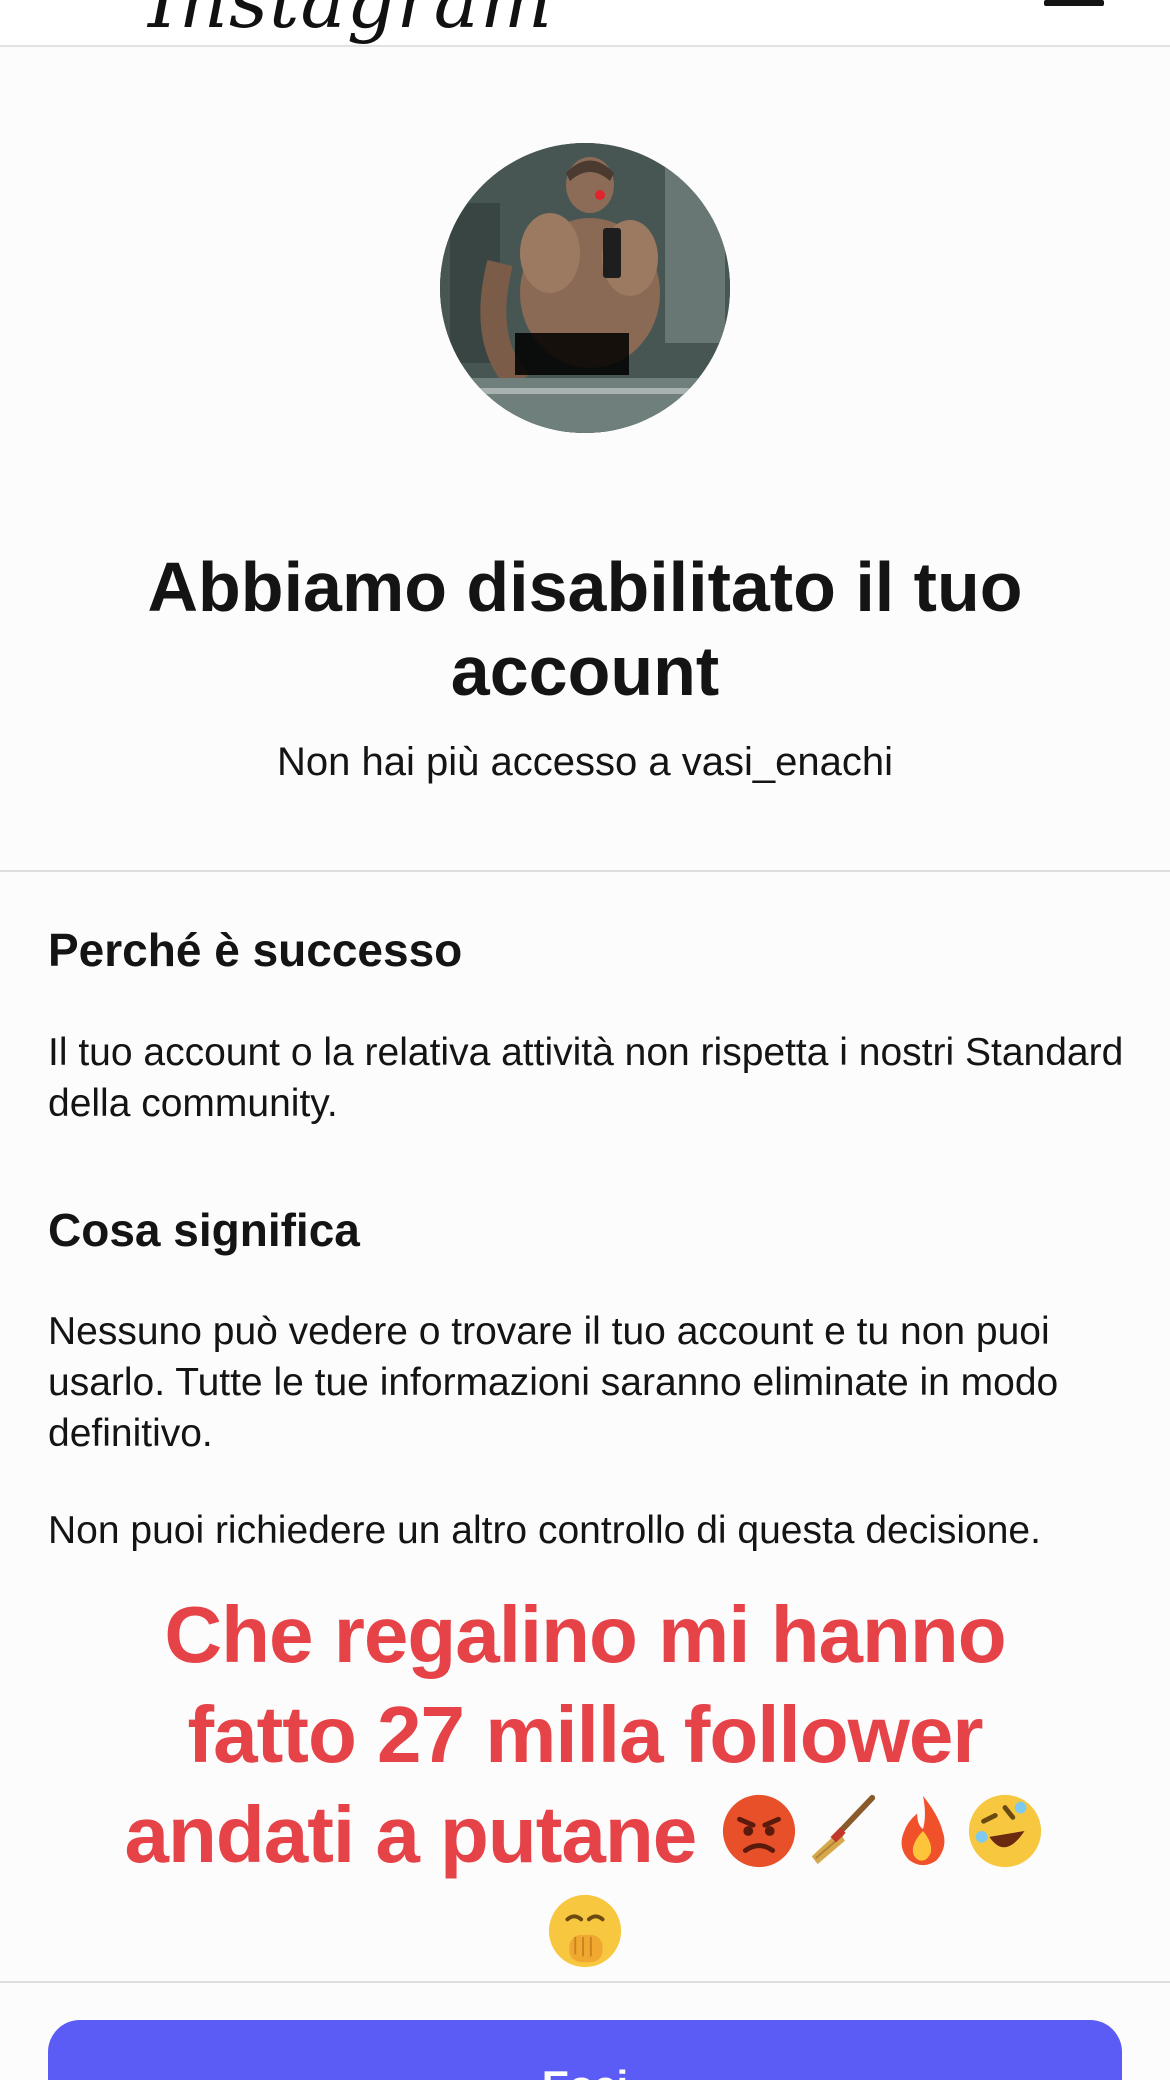 The image size is (1170, 2080). I want to click on profile-avatar, so click(585, 288).